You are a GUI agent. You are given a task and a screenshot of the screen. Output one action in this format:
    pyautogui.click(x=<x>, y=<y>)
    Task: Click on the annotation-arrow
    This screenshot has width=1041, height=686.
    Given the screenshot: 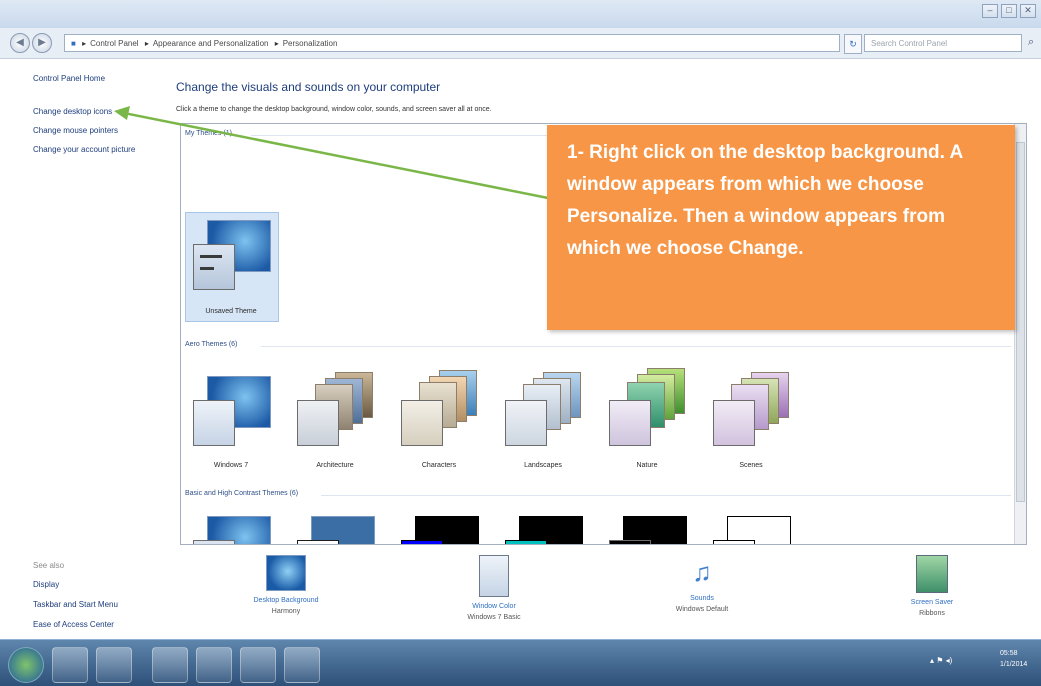 What is the action you would take?
    pyautogui.click(x=331, y=153)
    